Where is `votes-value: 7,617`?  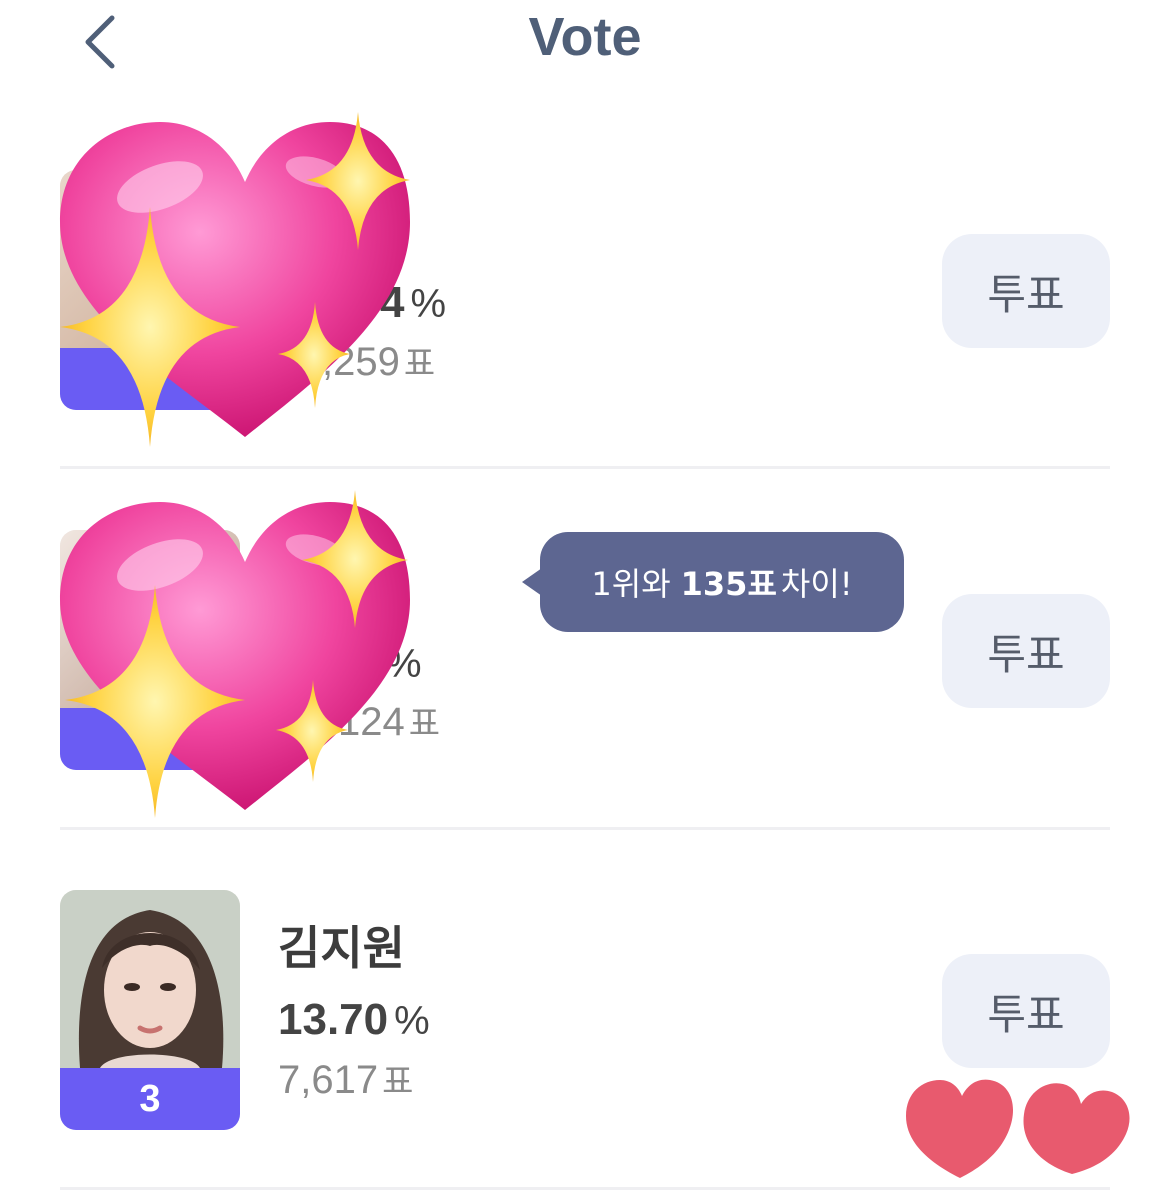 votes-value: 7,617 is located at coordinates (328, 1080).